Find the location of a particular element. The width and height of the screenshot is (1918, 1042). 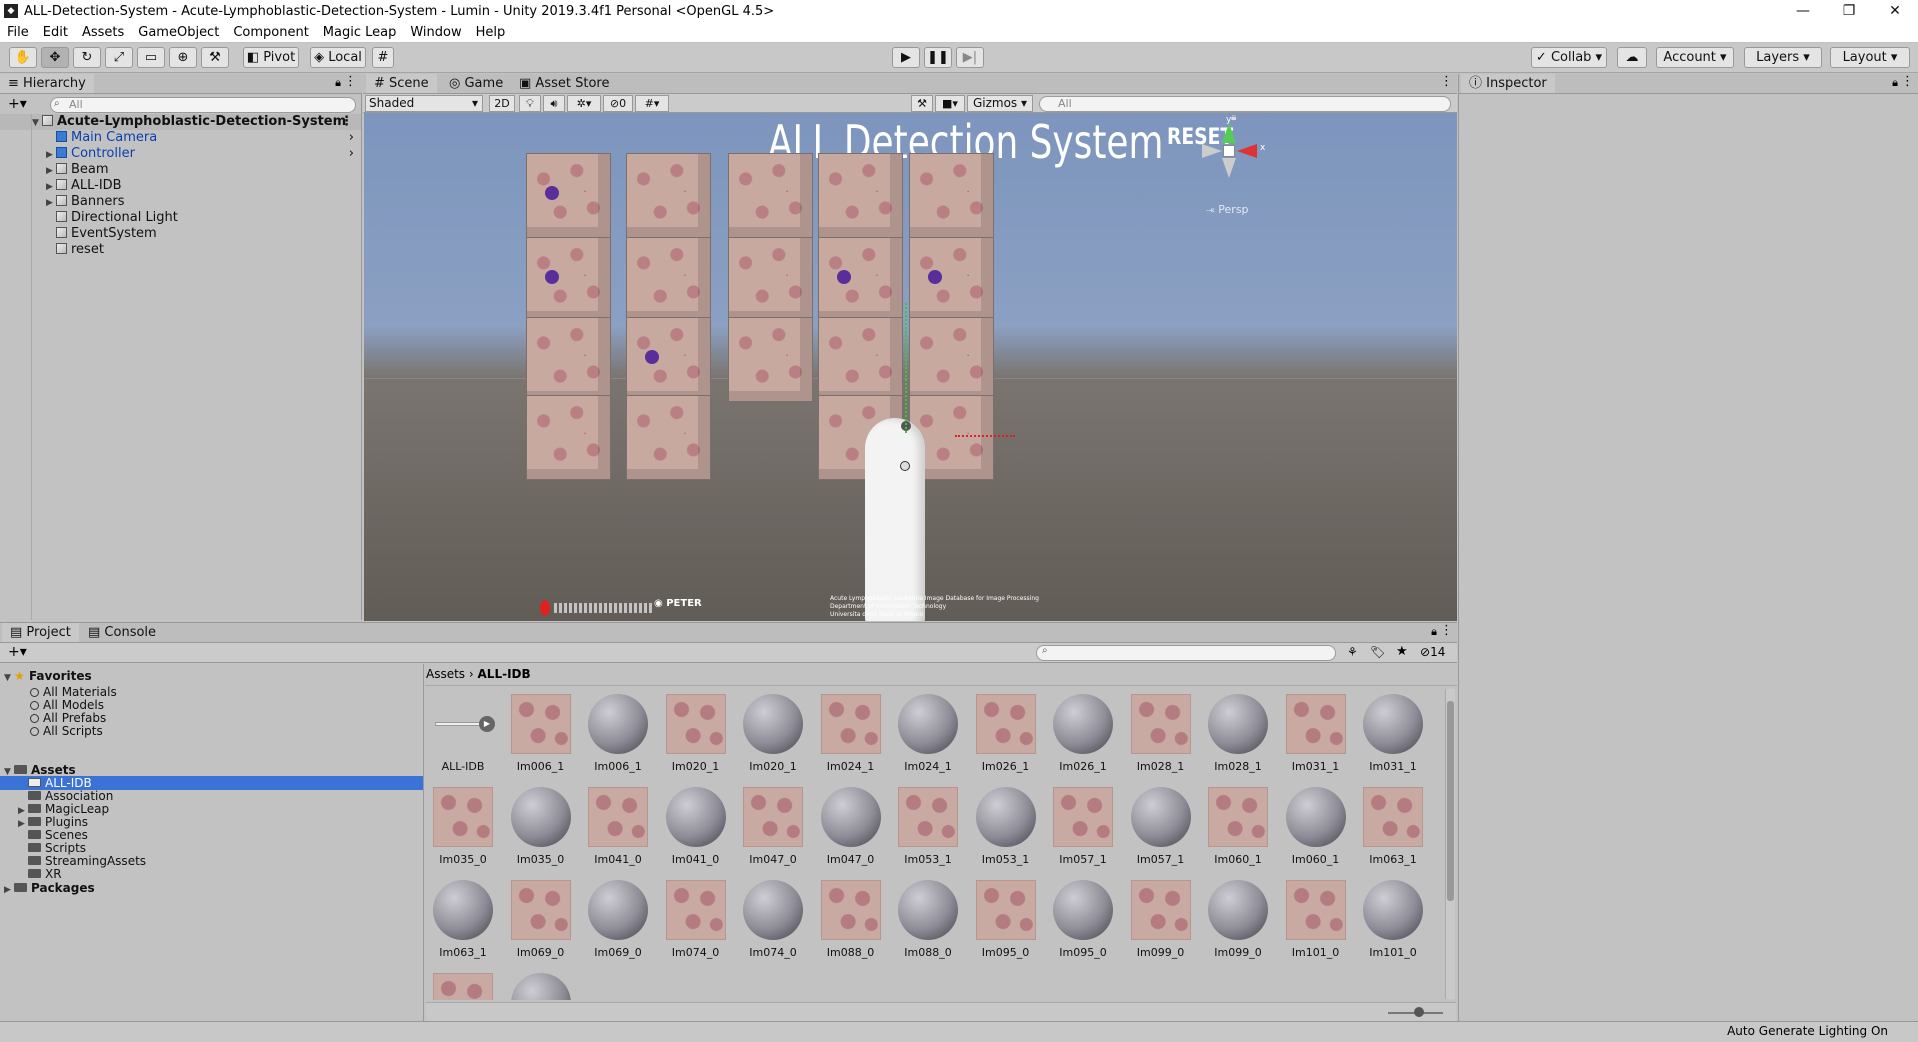

hierarchy-item-beam: ▶ Beam is located at coordinates (180, 170).